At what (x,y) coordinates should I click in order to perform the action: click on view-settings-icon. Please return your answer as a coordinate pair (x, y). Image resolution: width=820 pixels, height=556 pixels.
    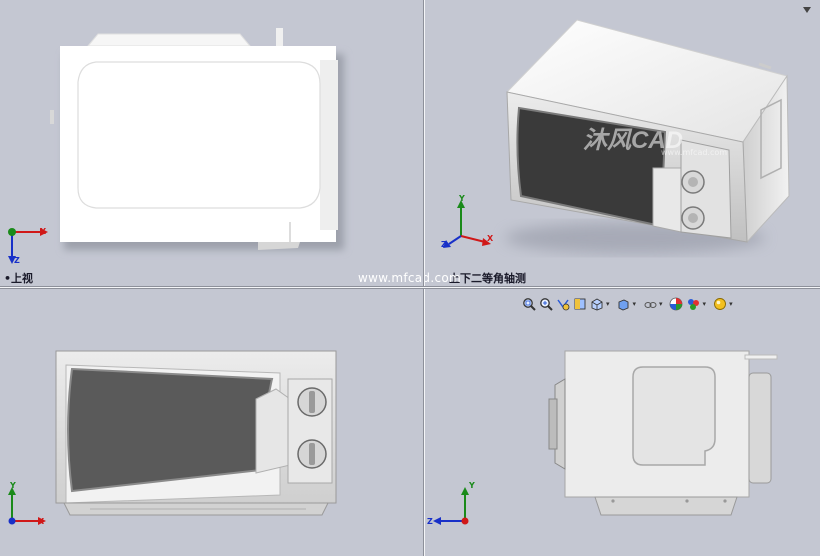
    Looking at the image, I should click on (719, 304).